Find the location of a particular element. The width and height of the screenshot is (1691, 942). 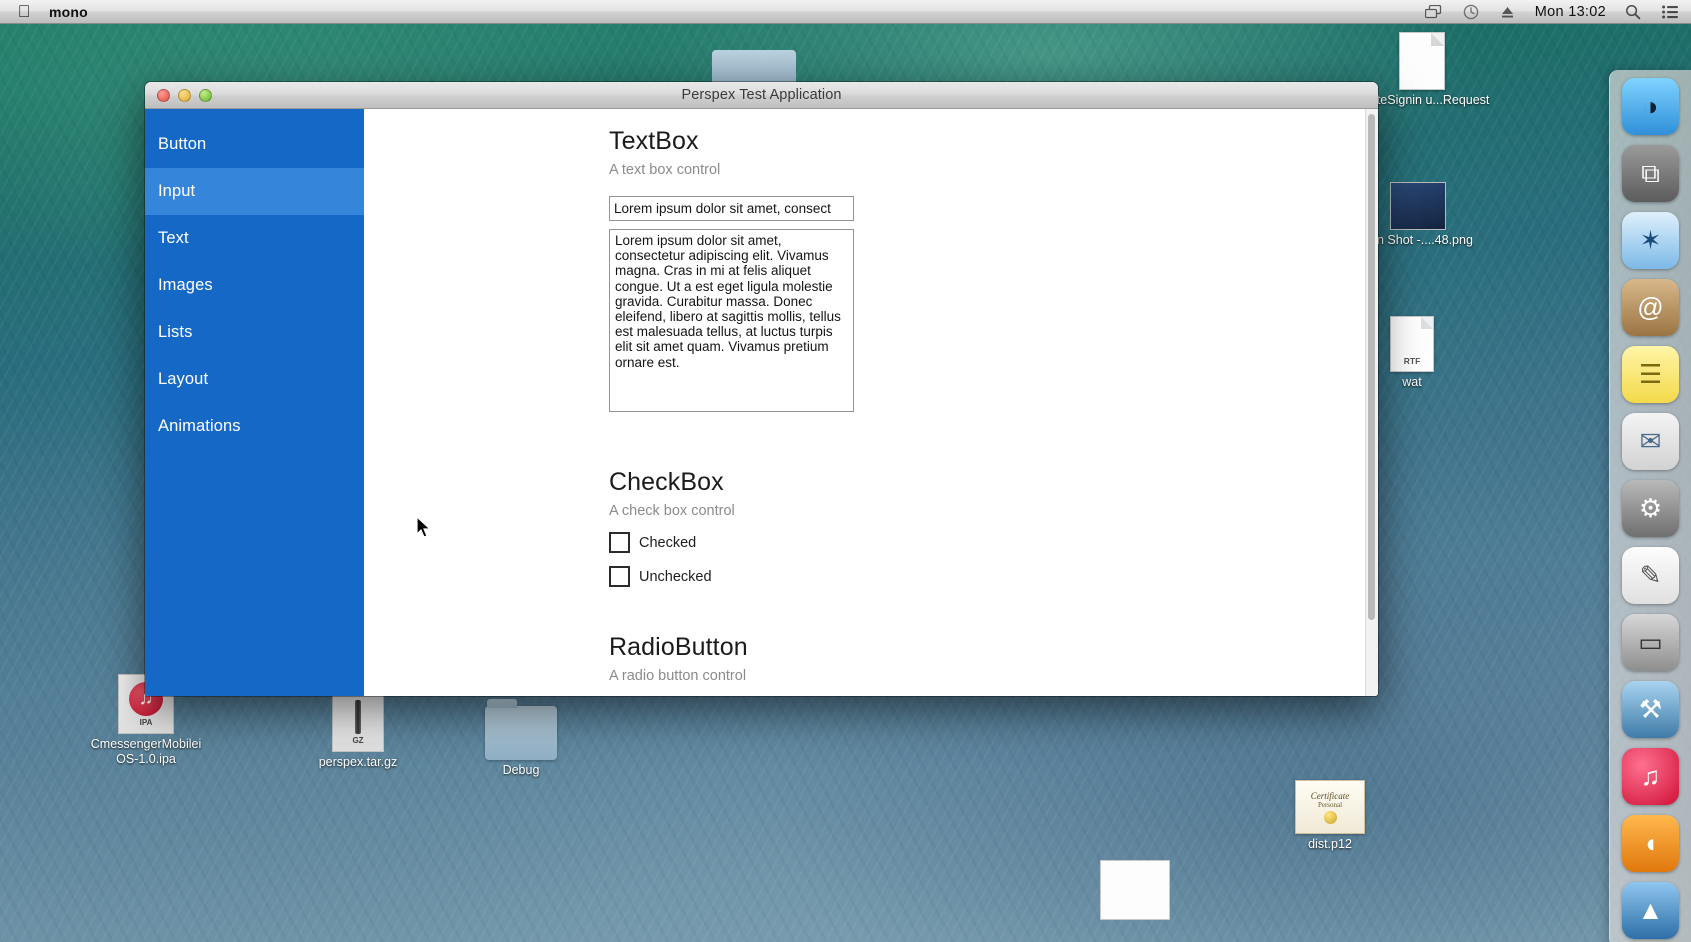

checkbox-row-checked: Checked is located at coordinates (986, 542).